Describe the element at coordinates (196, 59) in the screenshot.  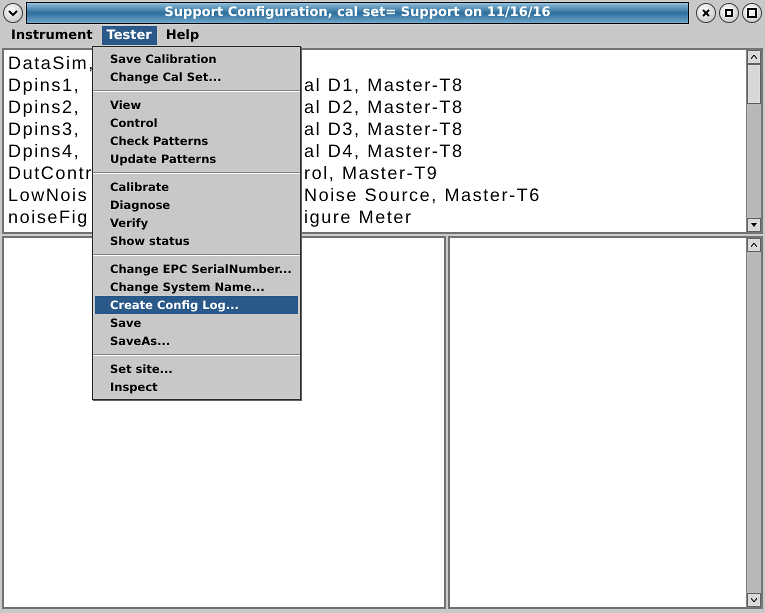
I see `menu-item: Save Calibration` at that location.